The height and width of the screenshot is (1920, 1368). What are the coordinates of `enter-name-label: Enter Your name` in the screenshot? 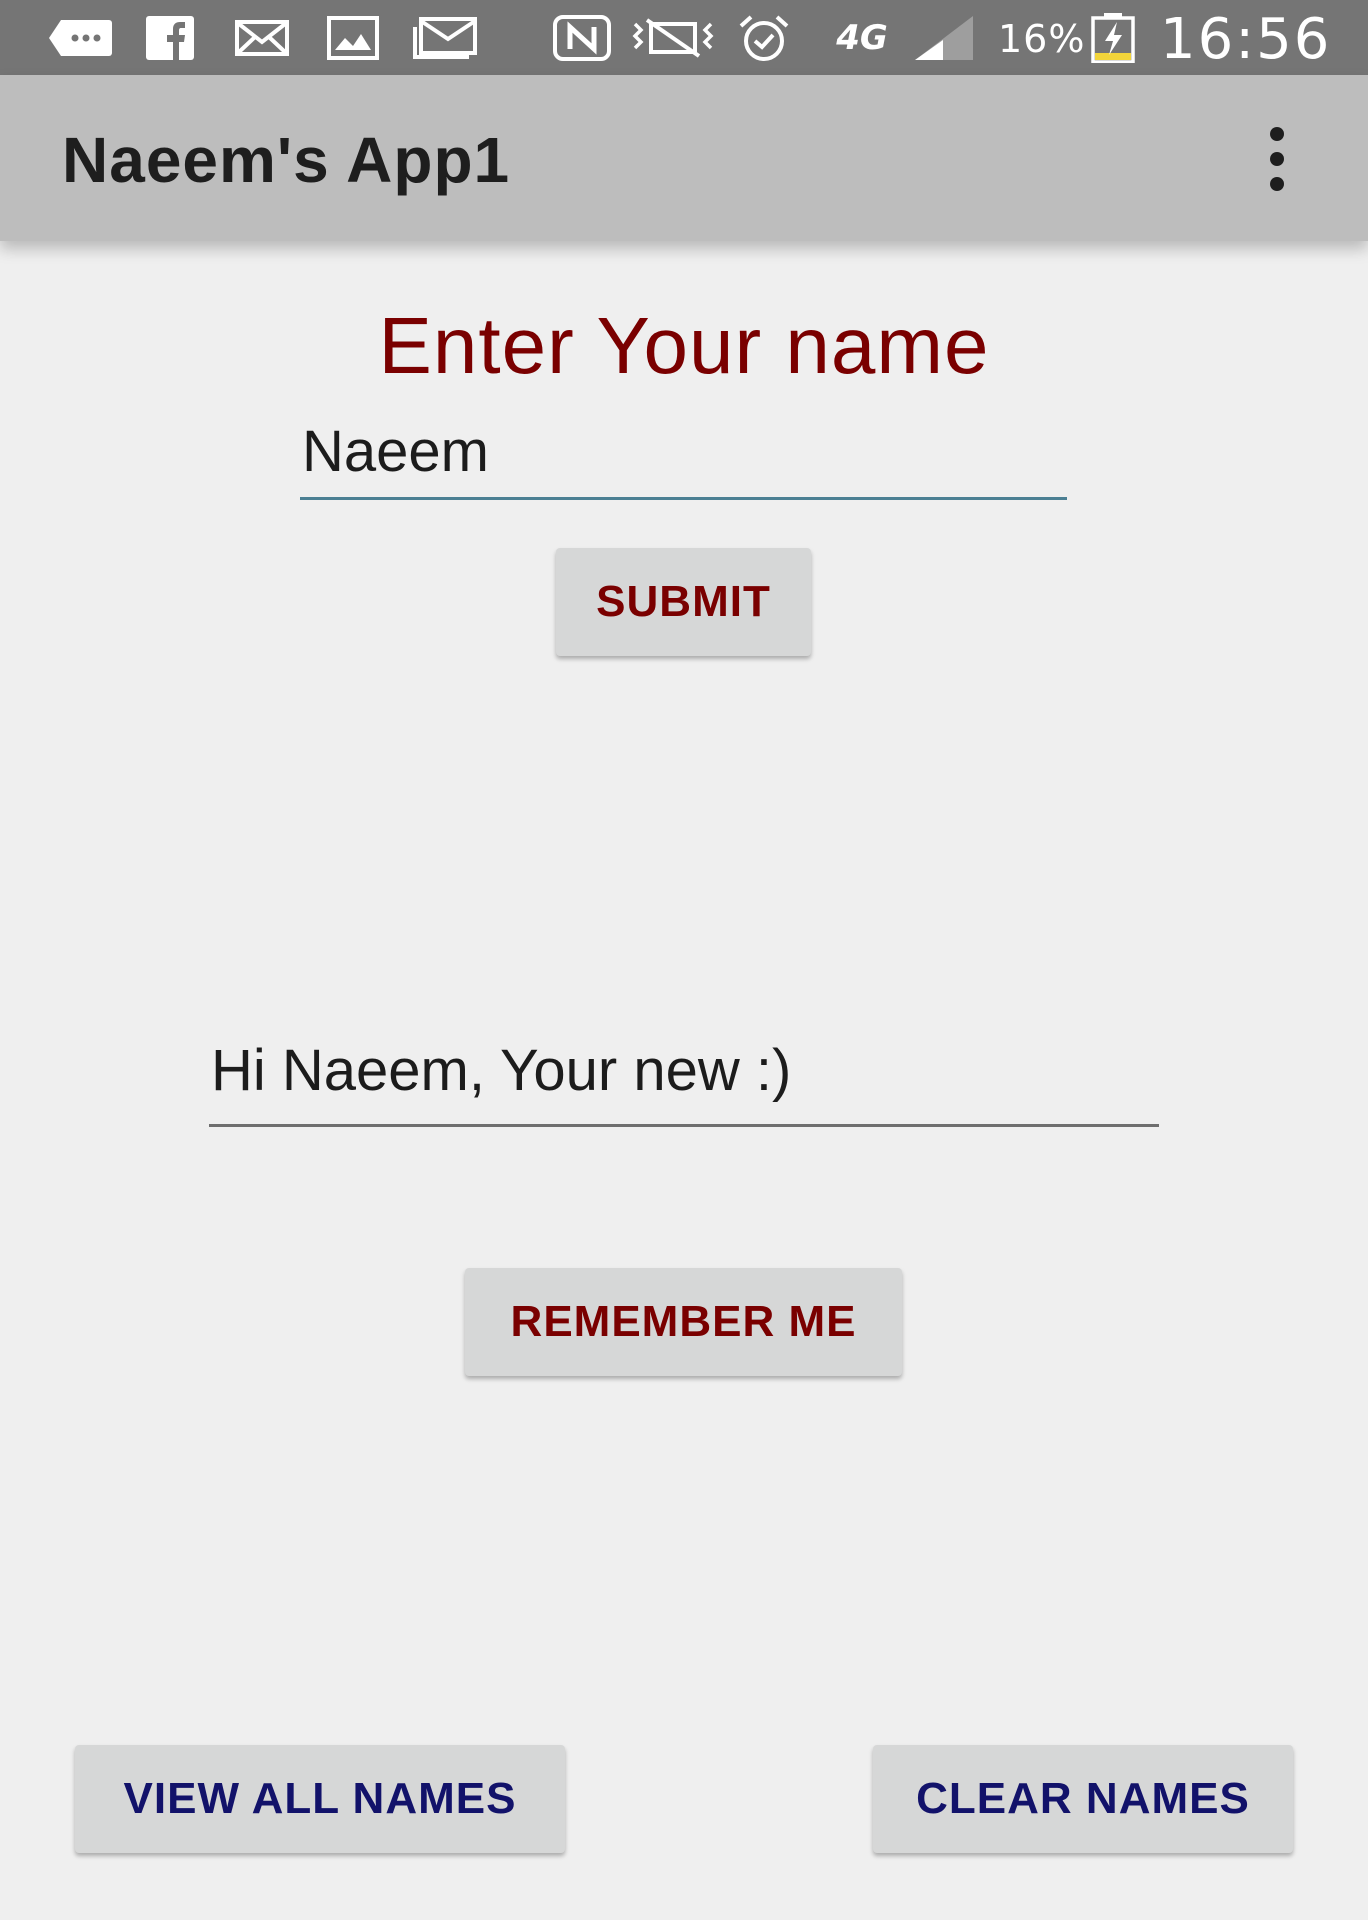 It's located at (684, 345).